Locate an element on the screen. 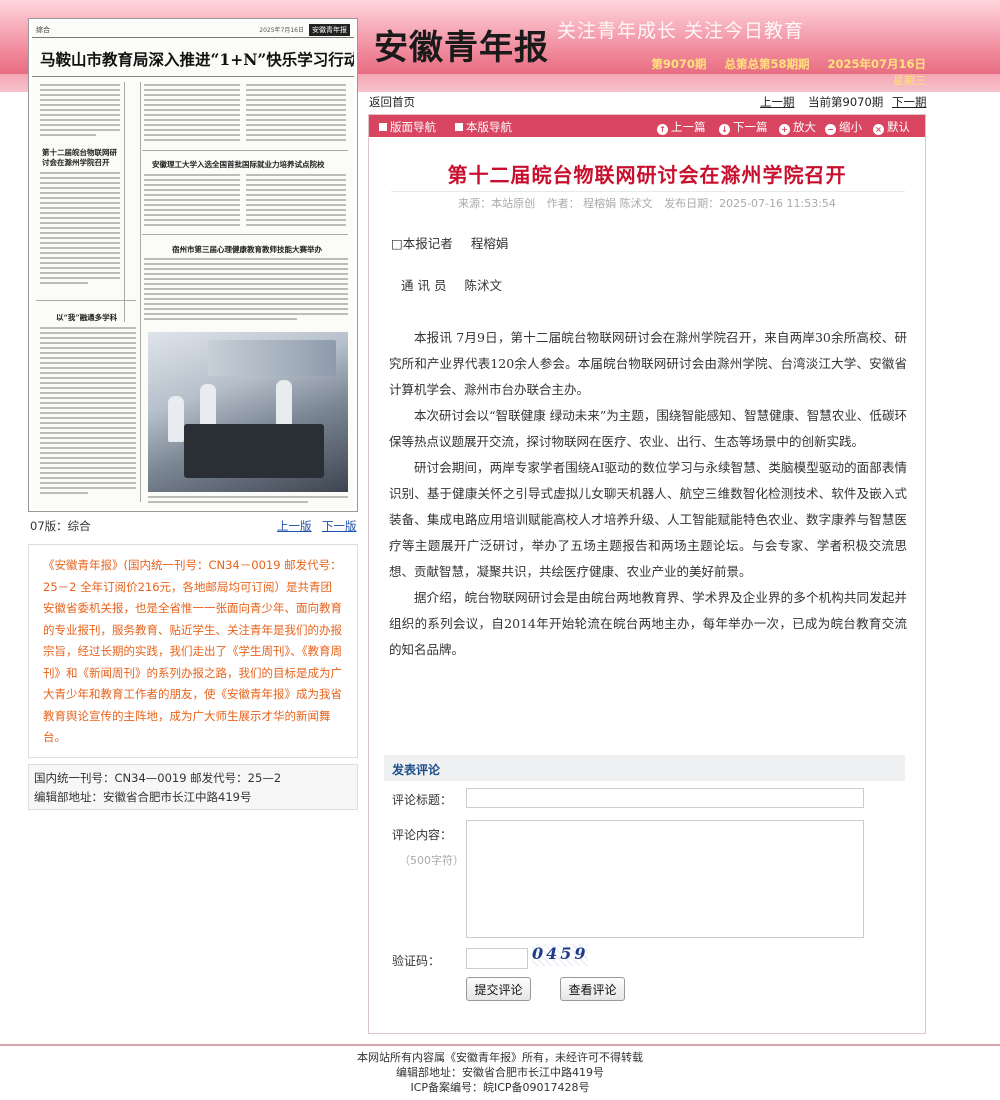 Image resolution: width=1000 pixels, height=1100 pixels. header-slogan: 关注青年成长 关注今日教育 is located at coordinates (681, 31).